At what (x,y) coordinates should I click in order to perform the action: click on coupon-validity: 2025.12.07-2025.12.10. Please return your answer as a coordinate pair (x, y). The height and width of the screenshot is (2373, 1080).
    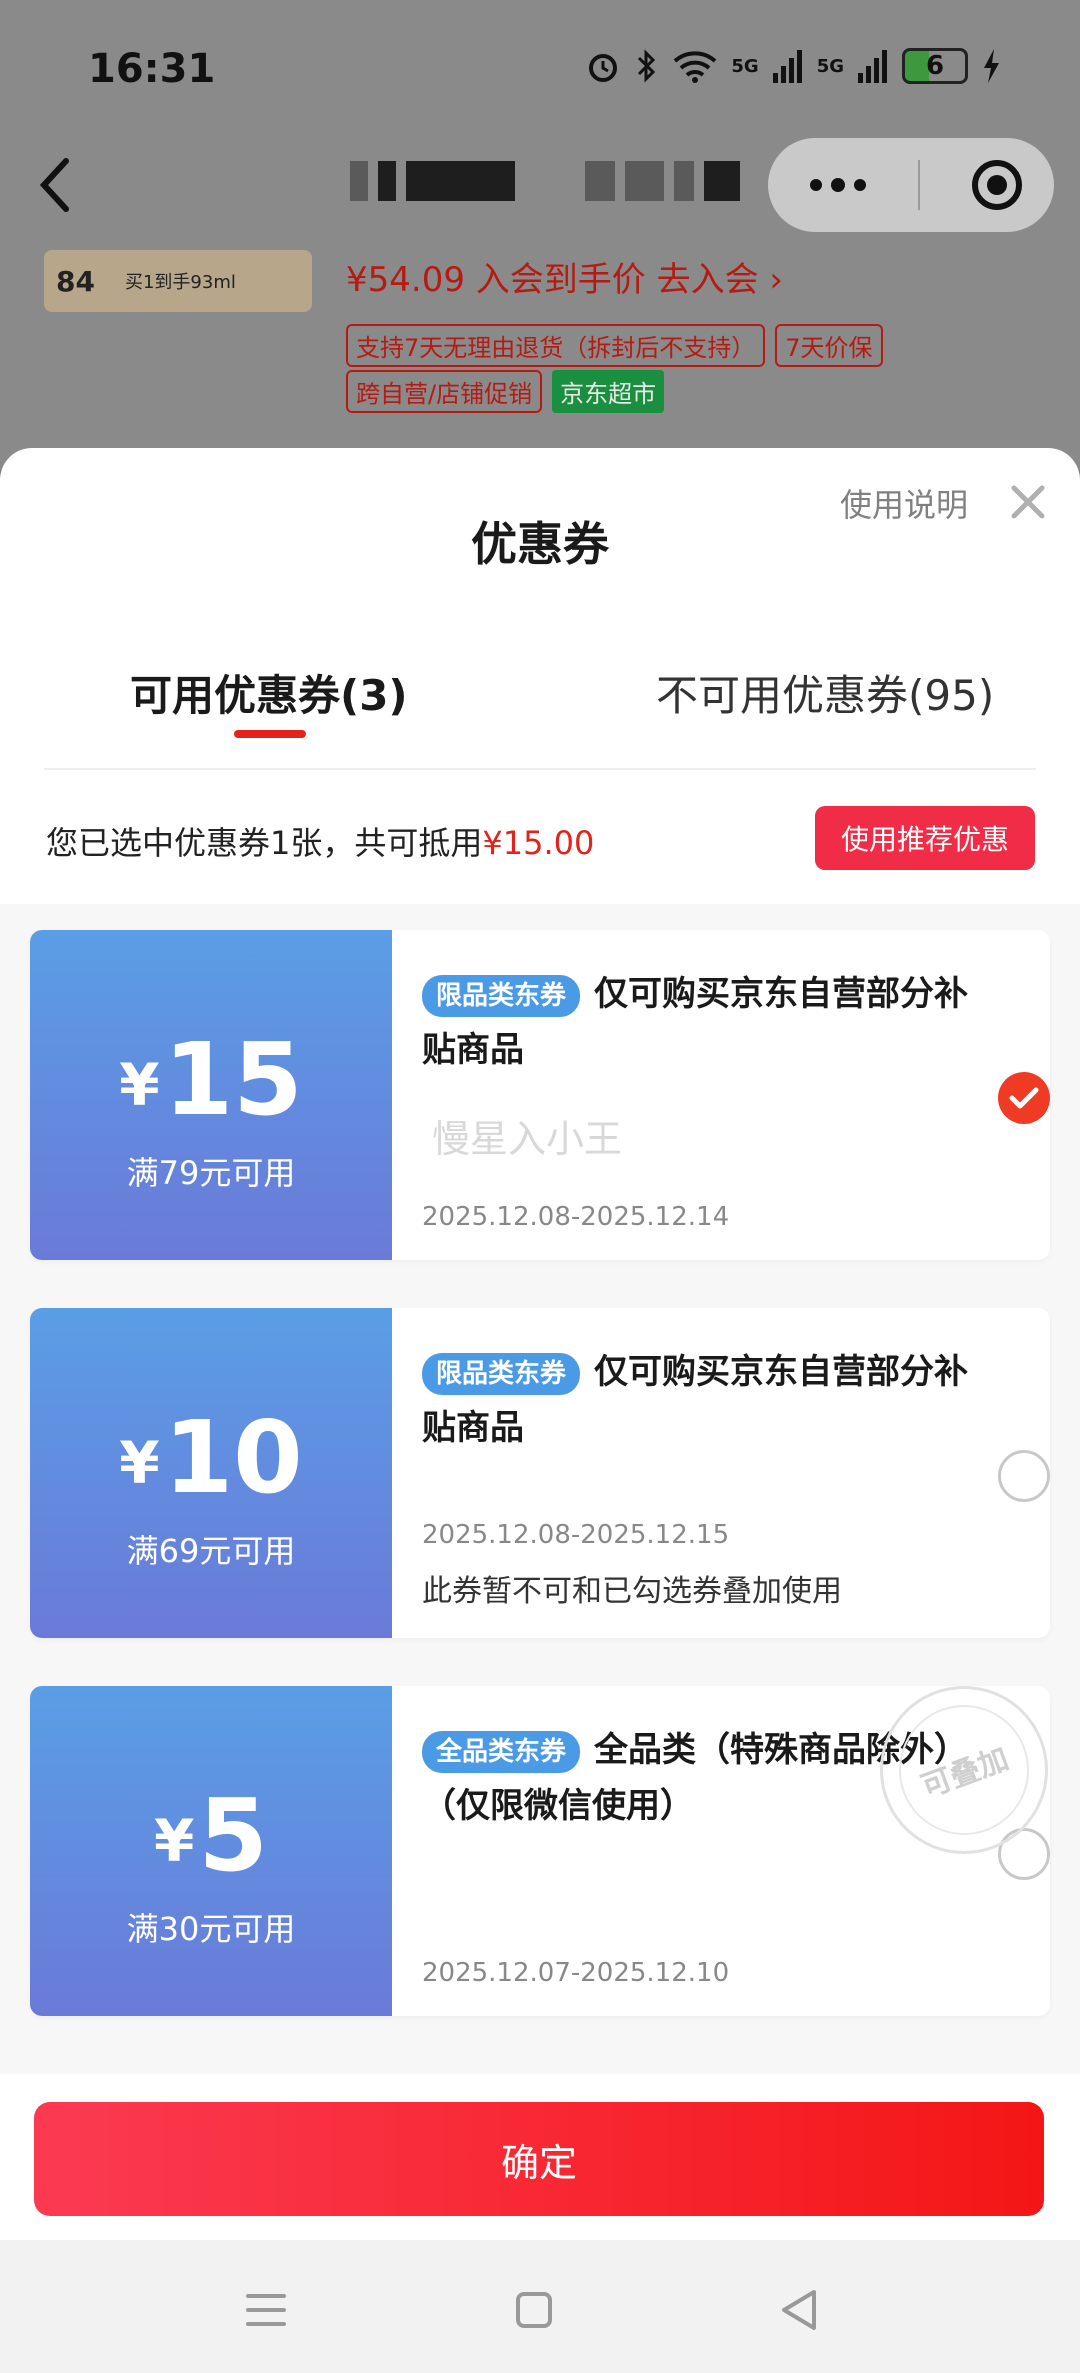
    Looking at the image, I should click on (576, 1973).